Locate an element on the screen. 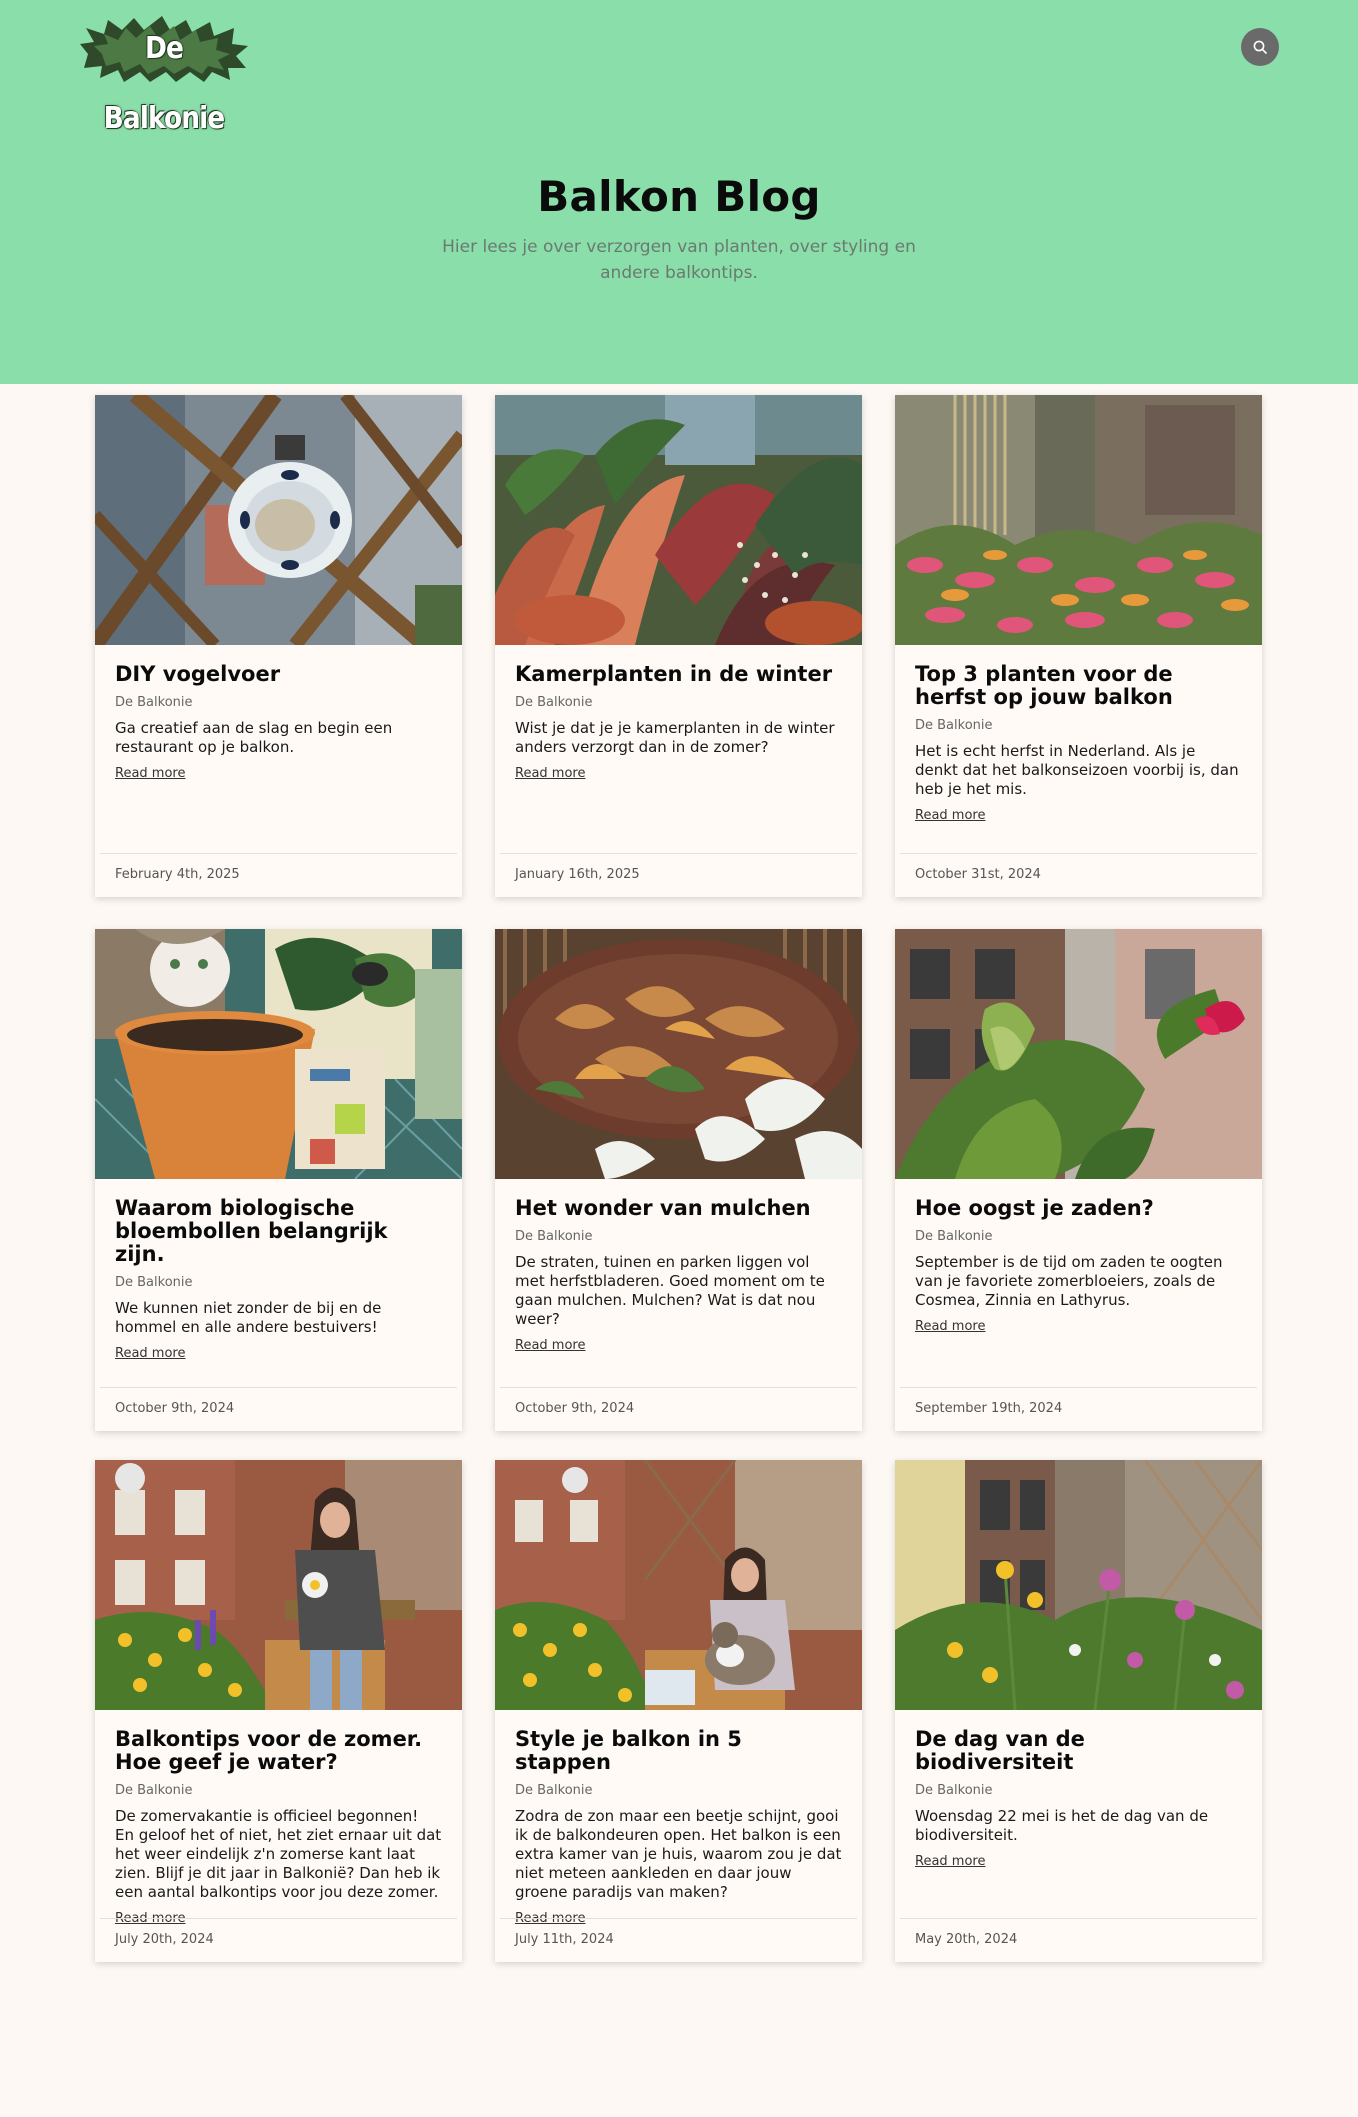 The width and height of the screenshot is (1358, 2117). post-title: Style je balkon in 5 stappen is located at coordinates (678, 1751).